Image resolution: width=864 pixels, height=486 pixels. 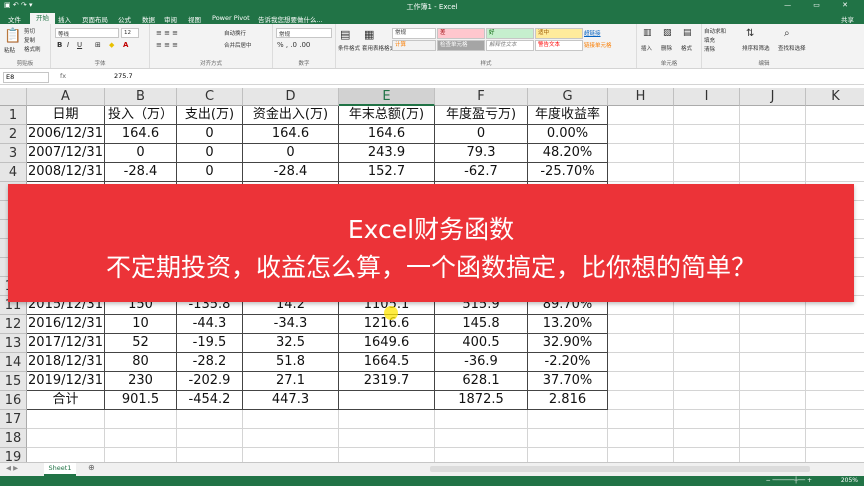 What do you see at coordinates (821, 5) in the screenshot?
I see `window-controls: — ▭ ✕` at bounding box center [821, 5].